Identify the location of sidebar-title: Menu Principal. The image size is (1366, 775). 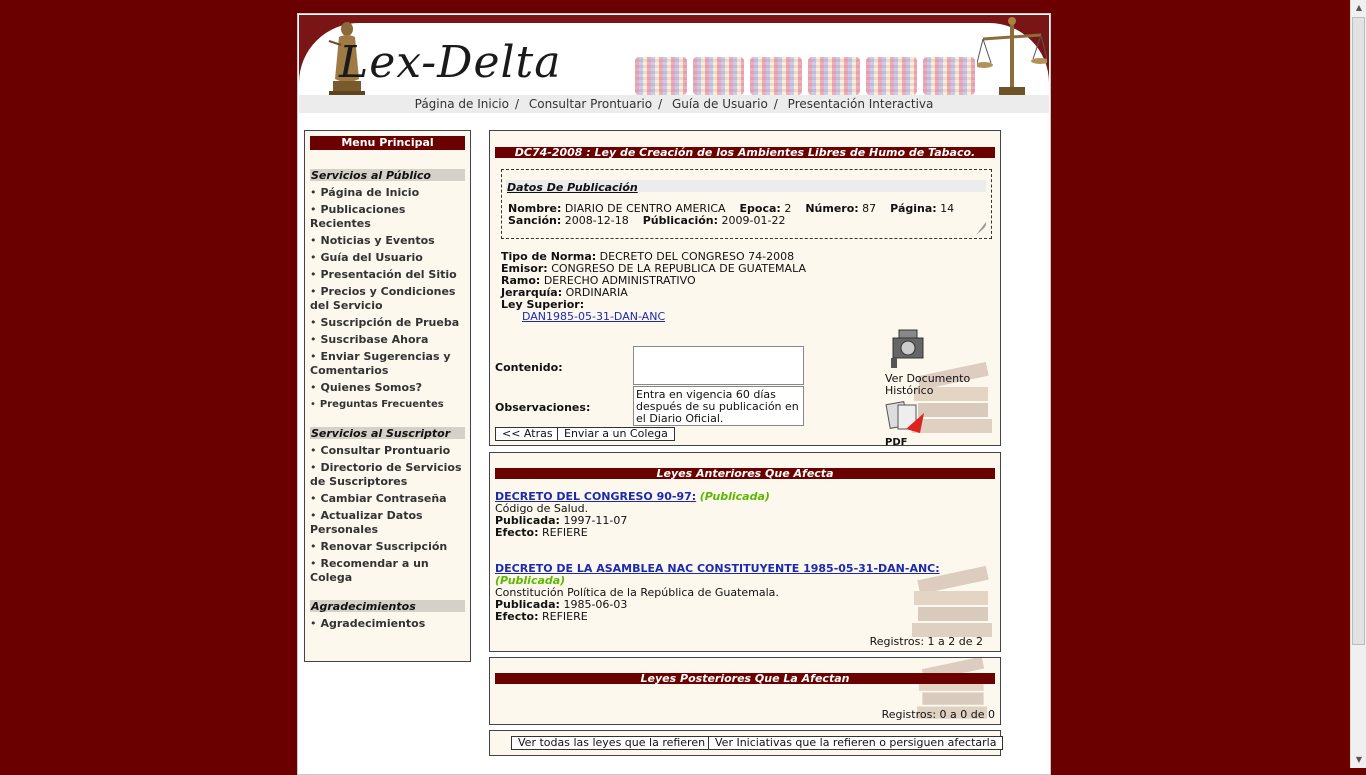
(387, 143).